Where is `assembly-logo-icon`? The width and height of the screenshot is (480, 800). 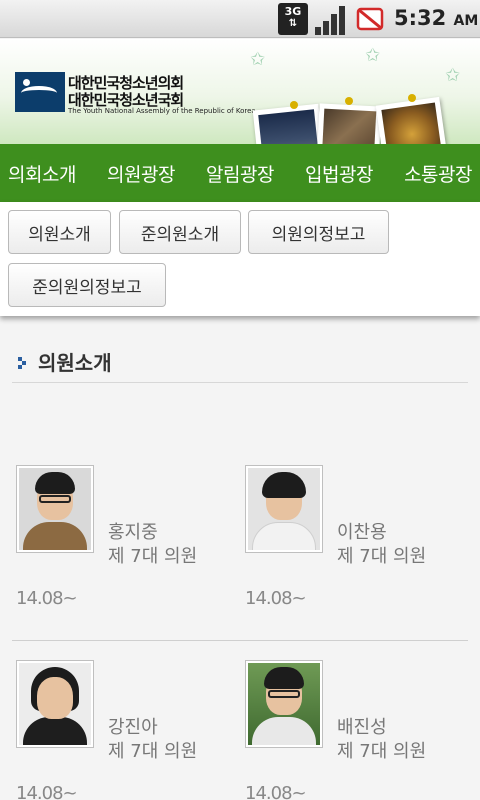 assembly-logo-icon is located at coordinates (40, 92).